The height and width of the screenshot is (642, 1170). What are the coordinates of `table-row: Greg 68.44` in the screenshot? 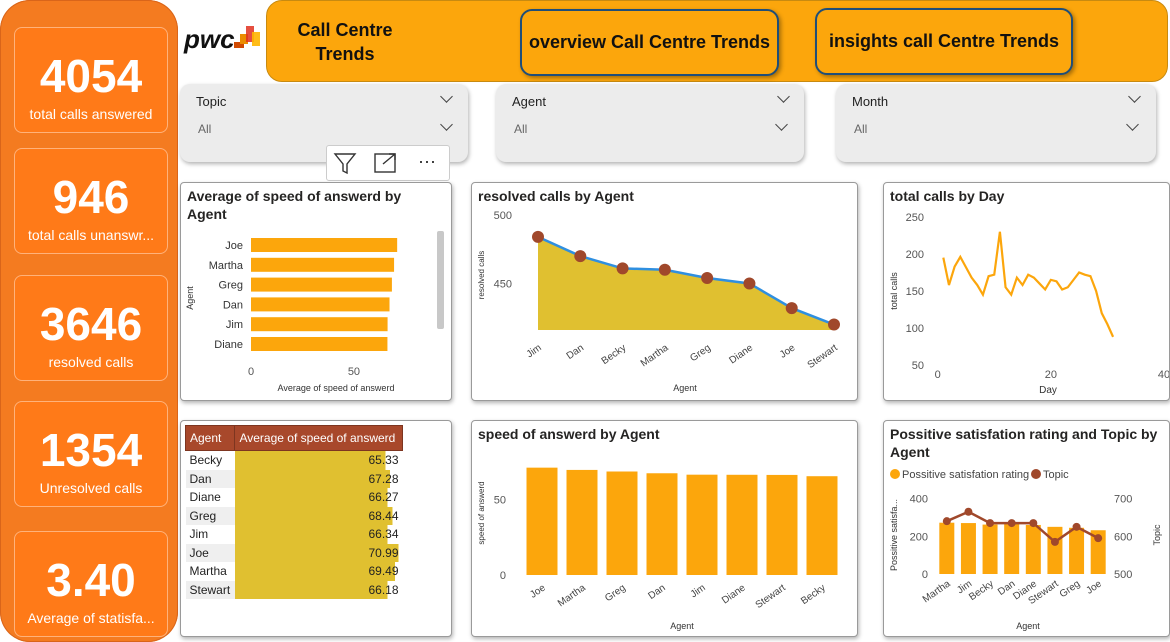 It's located at (294, 515).